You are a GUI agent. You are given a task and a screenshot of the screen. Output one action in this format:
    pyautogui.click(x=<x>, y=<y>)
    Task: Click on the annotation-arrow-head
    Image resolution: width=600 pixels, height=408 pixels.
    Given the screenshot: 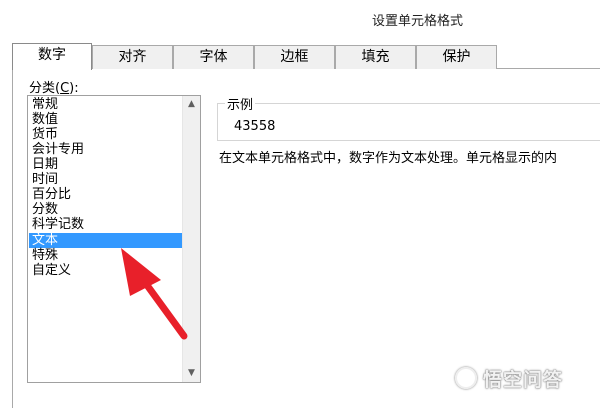 What is the action you would take?
    pyautogui.click(x=141, y=272)
    